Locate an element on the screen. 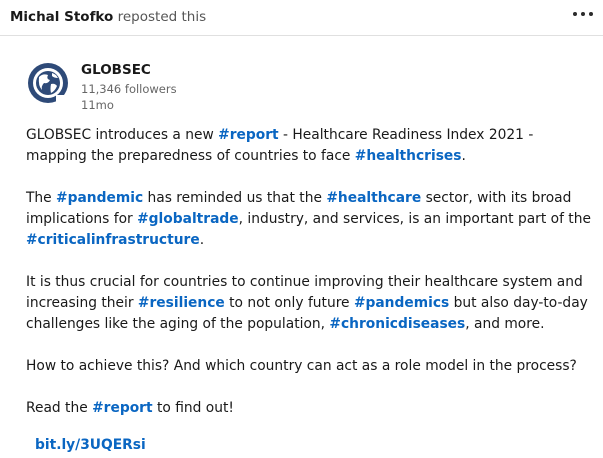  globsec-logo is located at coordinates (48, 83).